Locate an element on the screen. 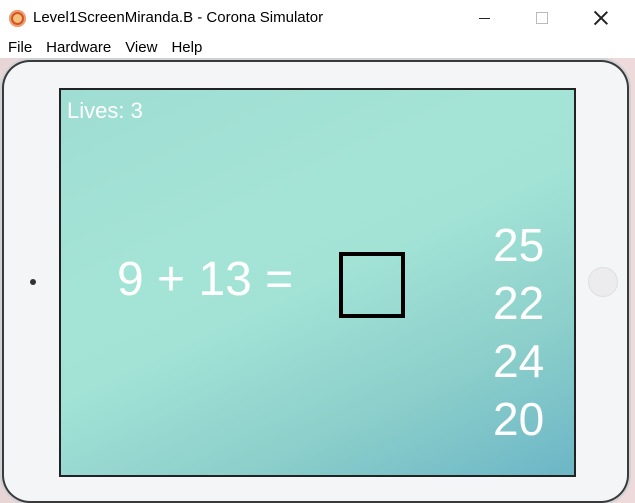 The height and width of the screenshot is (503, 635). title-bar: Level1ScreenMiranda.B - Corona Simulator is located at coordinates (317, 18).